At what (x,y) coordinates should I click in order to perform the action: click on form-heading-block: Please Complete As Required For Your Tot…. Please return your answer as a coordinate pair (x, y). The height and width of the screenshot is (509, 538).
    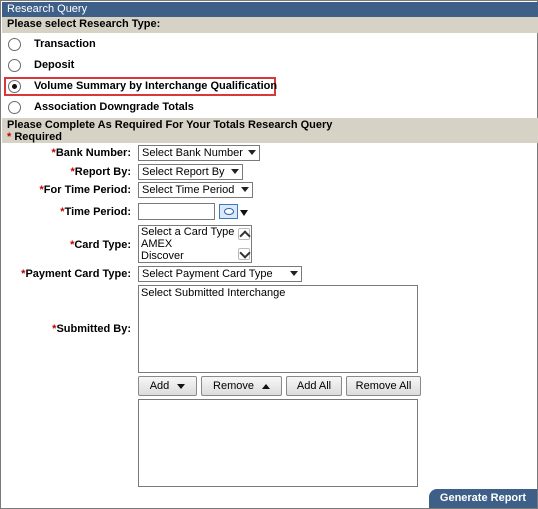
    Looking at the image, I should click on (270, 130).